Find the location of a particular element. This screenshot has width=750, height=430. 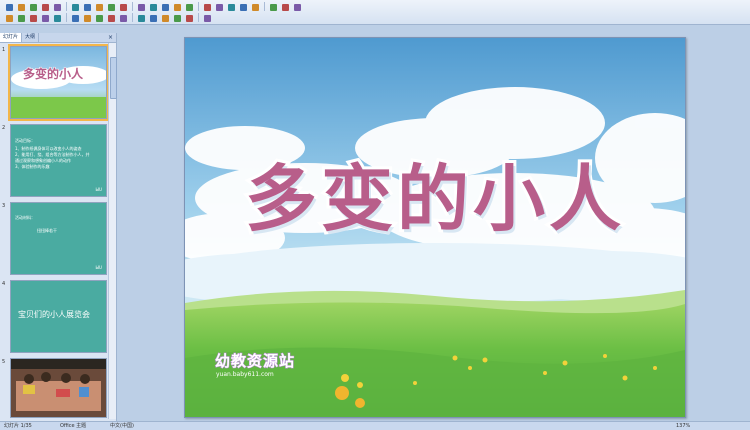

new-icon is located at coordinates (9, 7).